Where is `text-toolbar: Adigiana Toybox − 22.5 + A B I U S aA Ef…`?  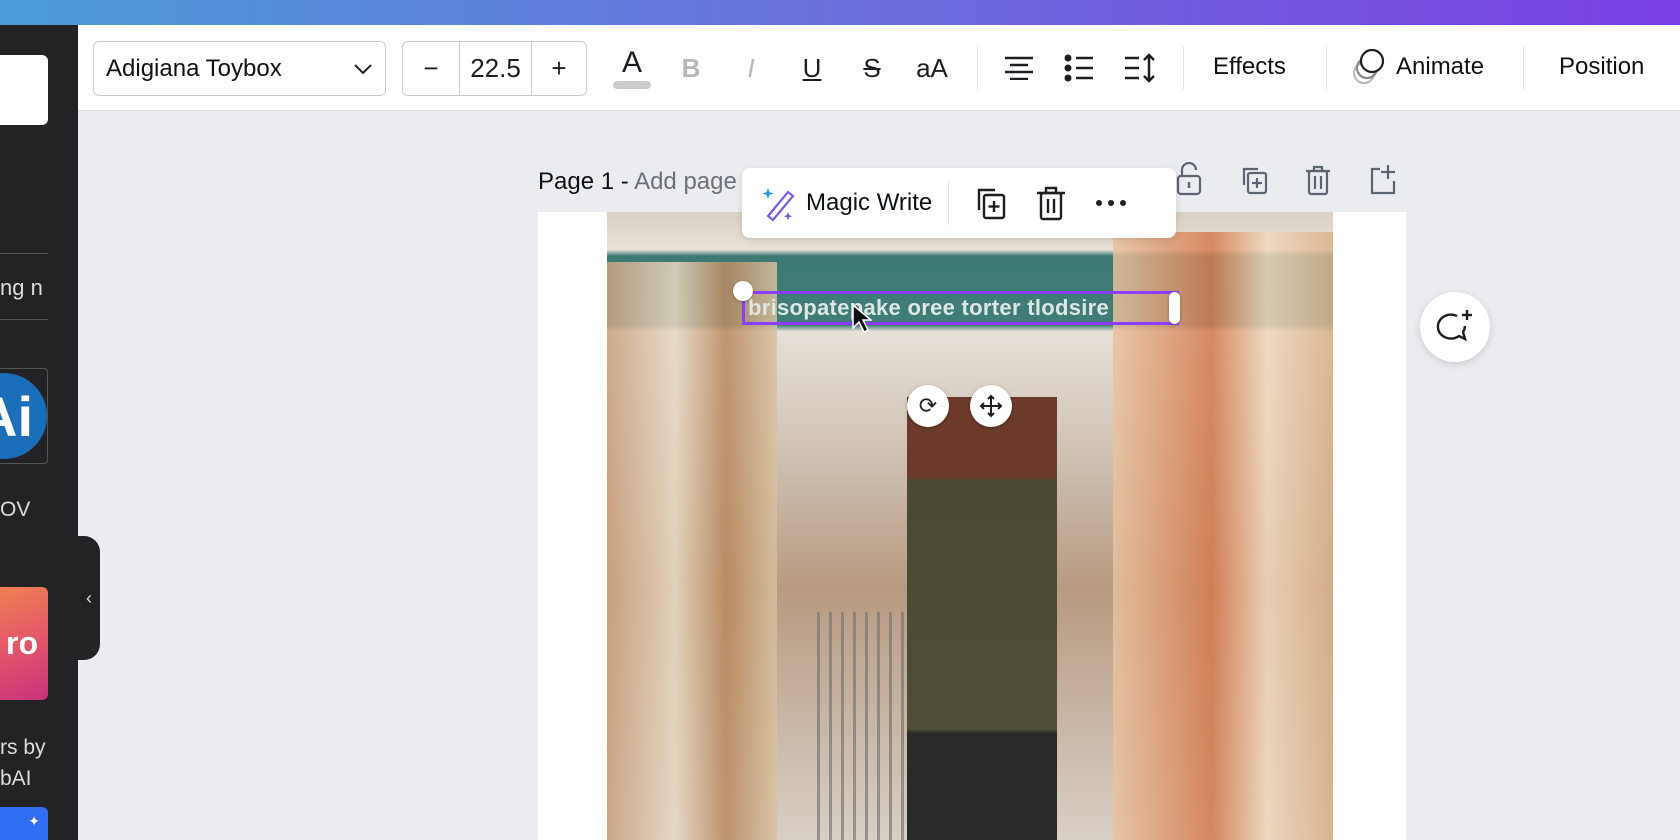 text-toolbar: Adigiana Toybox − 22.5 + A B I U S aA Ef… is located at coordinates (879, 68).